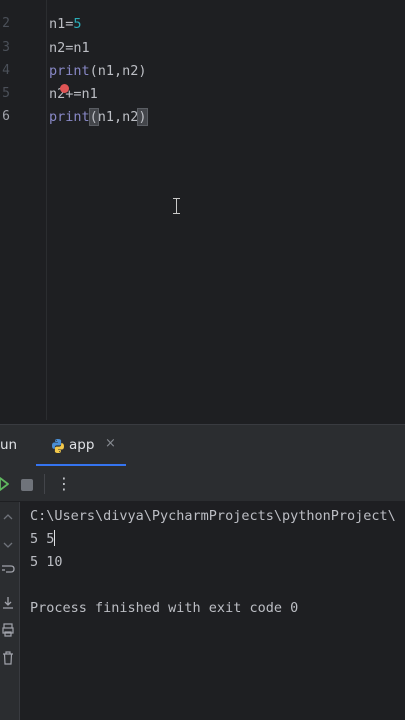  Describe the element at coordinates (23, 212) in the screenshot. I see `line-number-gutter: 2 3 4 5 6` at that location.